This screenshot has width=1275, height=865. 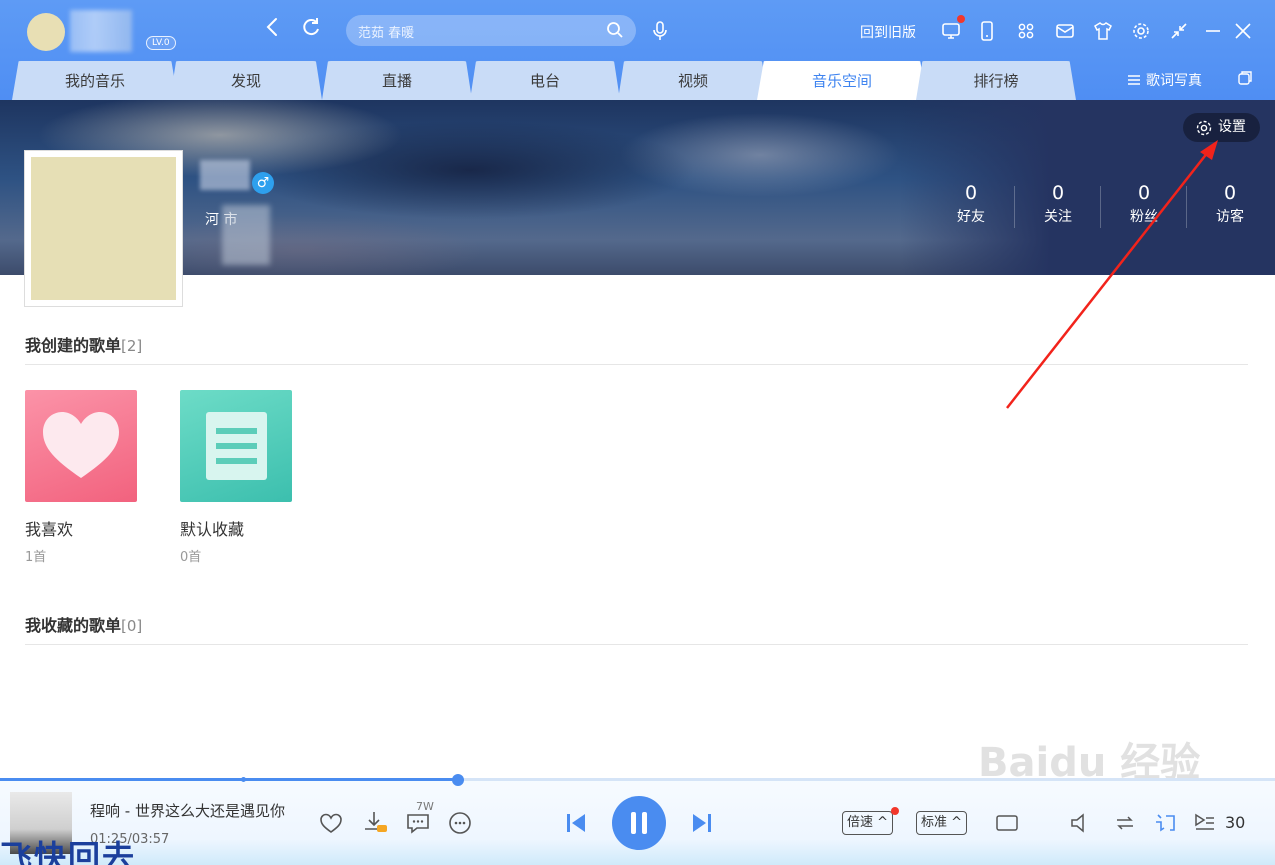 I want to click on playlist-name: 我喜欢, so click(x=49, y=528).